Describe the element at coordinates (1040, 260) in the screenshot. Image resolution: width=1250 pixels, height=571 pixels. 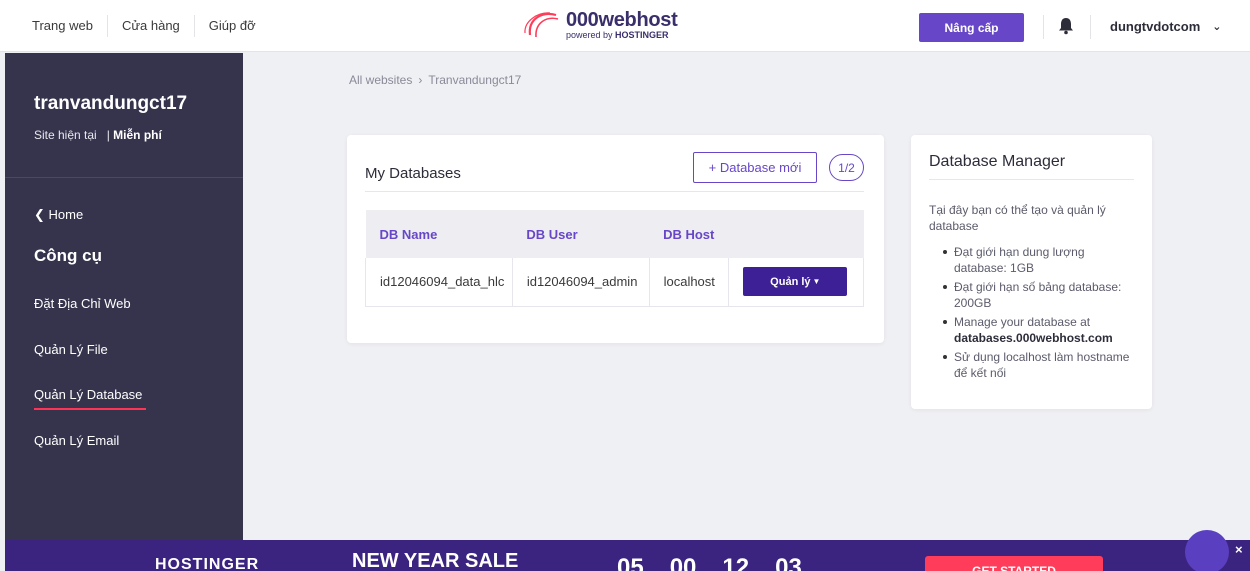
I see `list-item: Đạt giới hạn dung lượng database: 1GB` at that location.